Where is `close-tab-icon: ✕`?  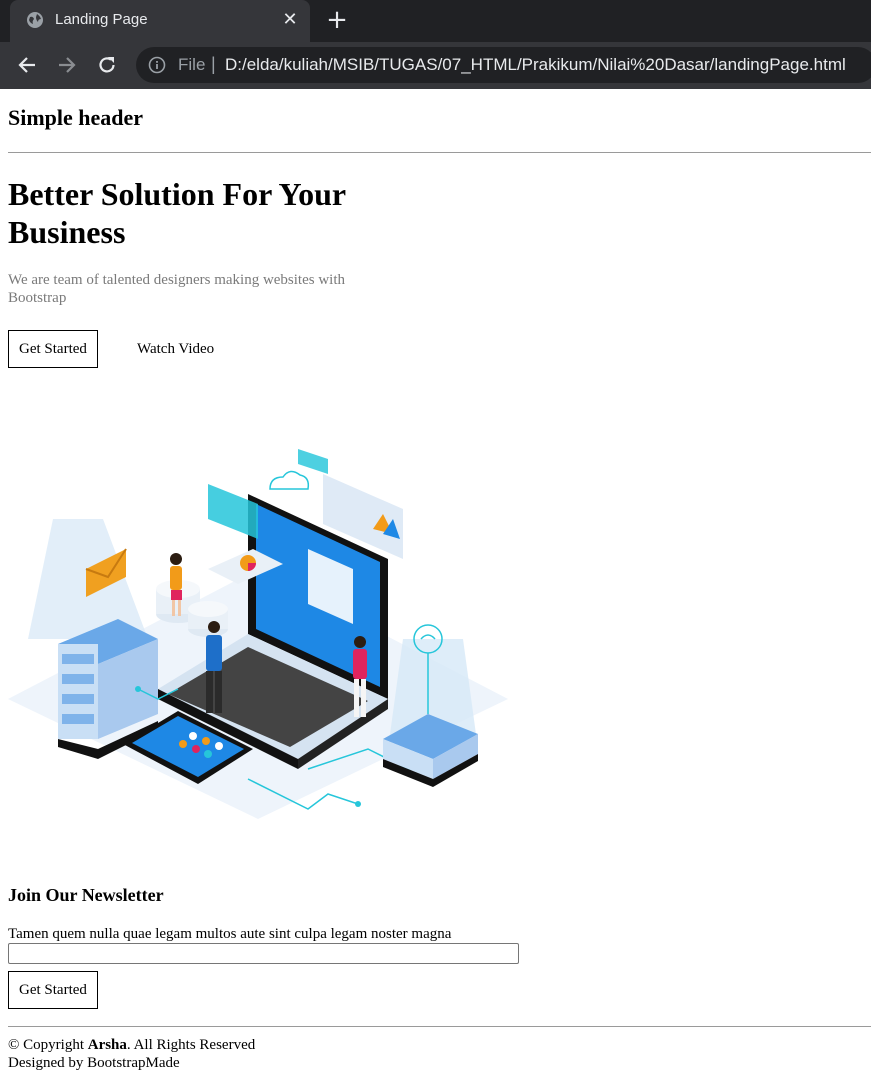
close-tab-icon: ✕ is located at coordinates (290, 20).